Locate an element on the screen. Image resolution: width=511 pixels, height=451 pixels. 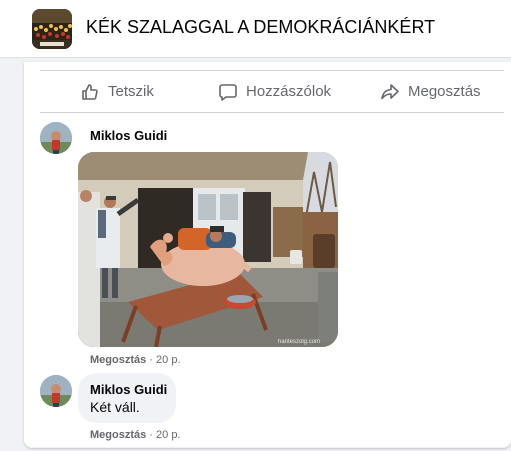
comment-text: Két váll. is located at coordinates (115, 407).